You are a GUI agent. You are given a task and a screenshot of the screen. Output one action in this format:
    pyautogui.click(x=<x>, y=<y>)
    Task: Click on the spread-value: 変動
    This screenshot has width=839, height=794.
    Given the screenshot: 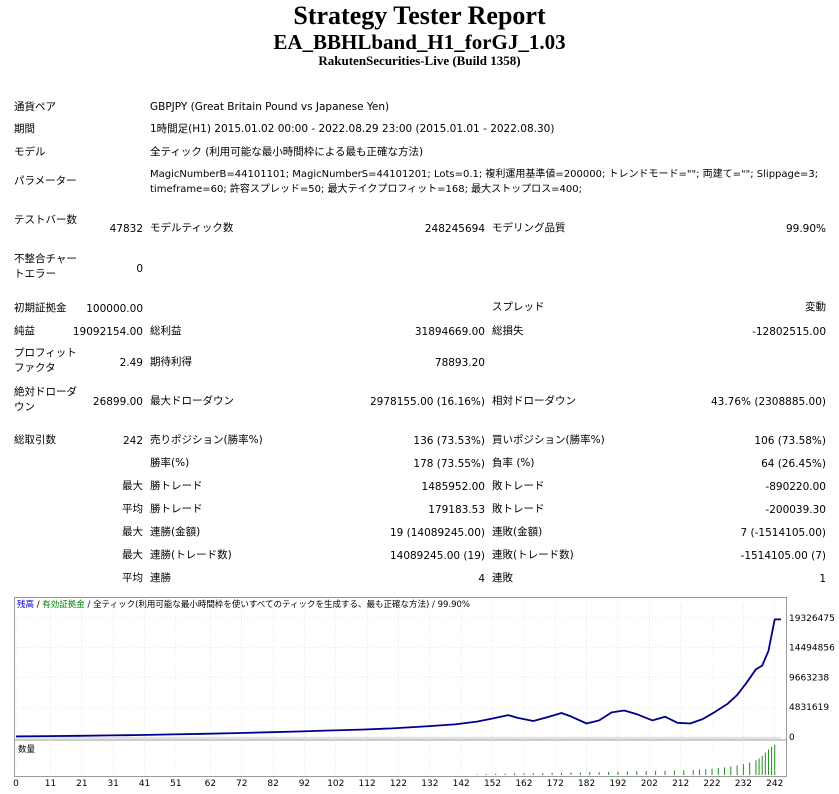 What is the action you would take?
    pyautogui.click(x=815, y=307)
    